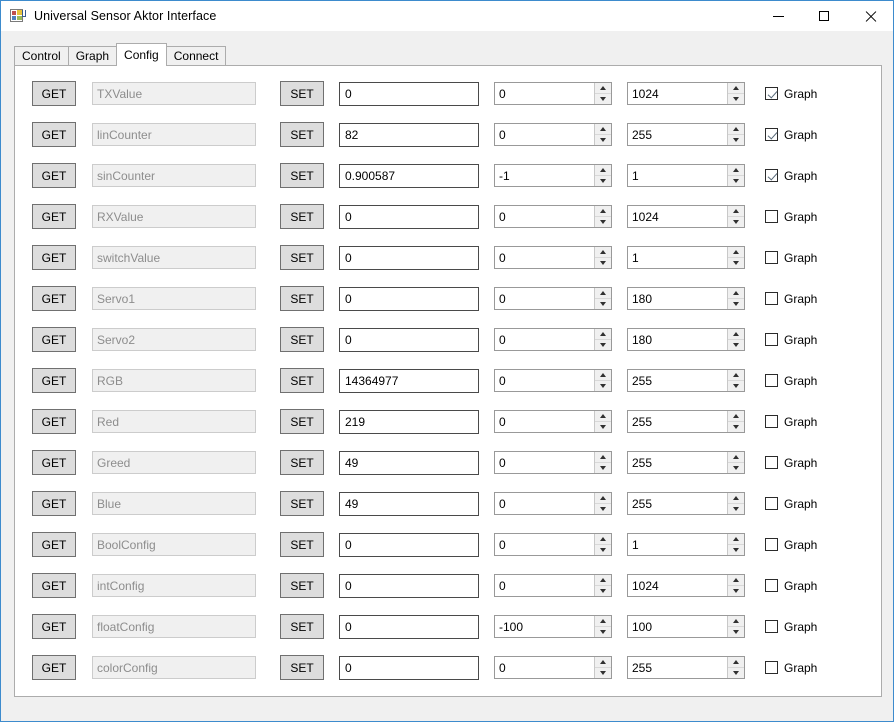 This screenshot has width=894, height=722. Describe the element at coordinates (92, 55) in the screenshot. I see `tab-graph: Graph` at that location.